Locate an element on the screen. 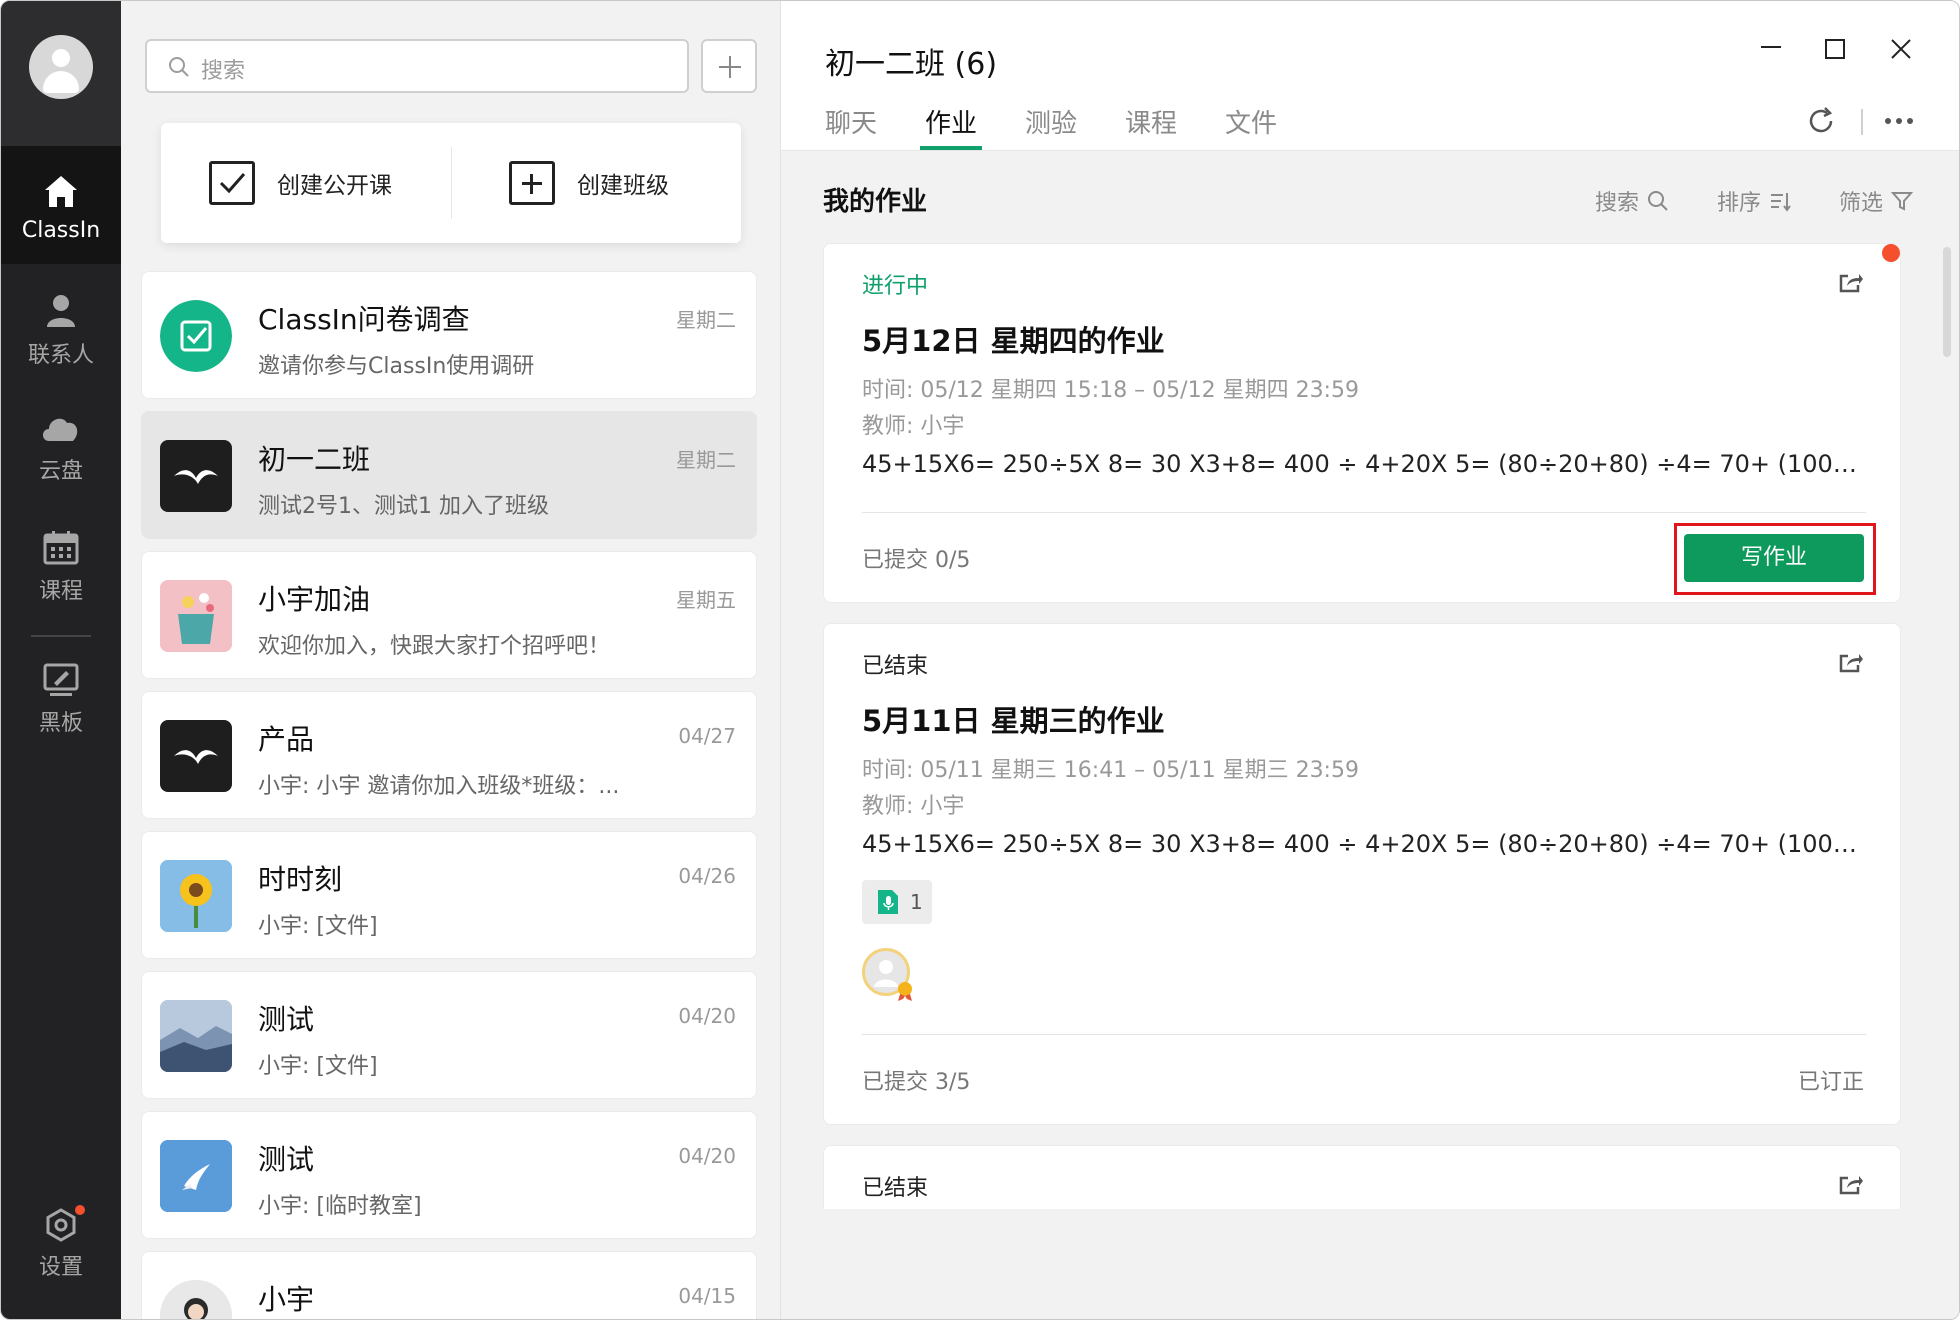  nav-item-contacts: 联系人 is located at coordinates (61, 340).